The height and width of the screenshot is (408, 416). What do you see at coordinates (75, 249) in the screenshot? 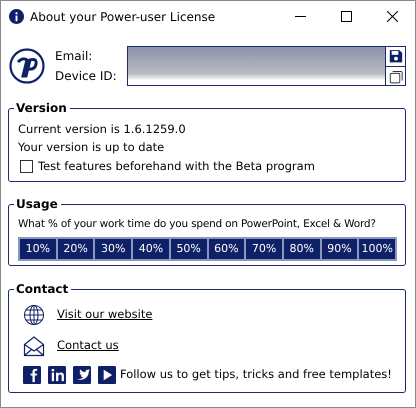
I see `percent-button: 20%` at bounding box center [75, 249].